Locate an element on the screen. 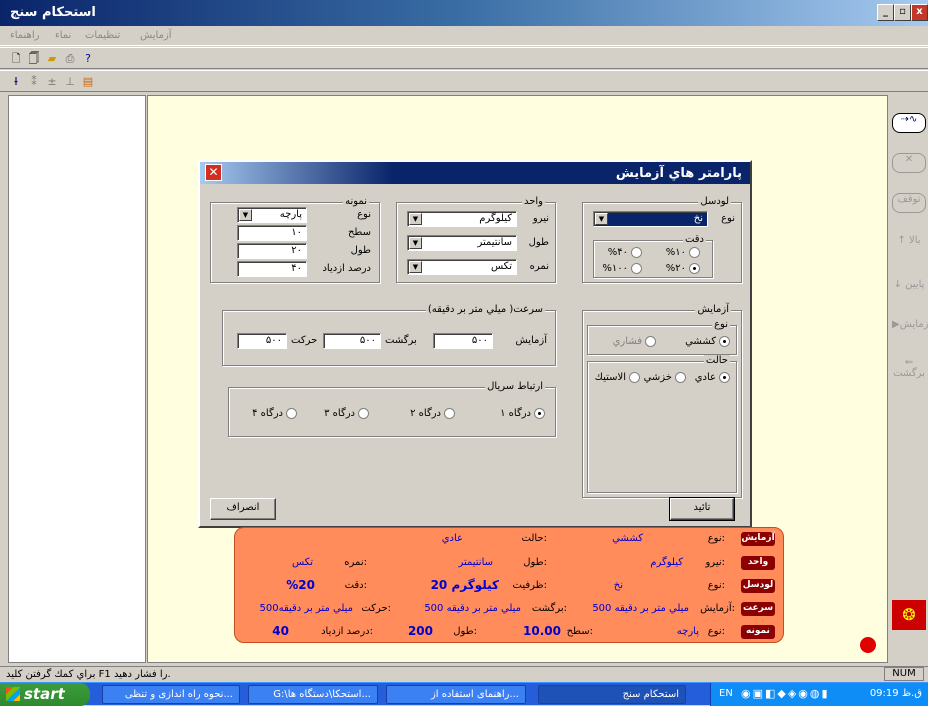 This screenshot has height=706, width=928. summary-surface-value: 10.00 is located at coordinates (542, 631).